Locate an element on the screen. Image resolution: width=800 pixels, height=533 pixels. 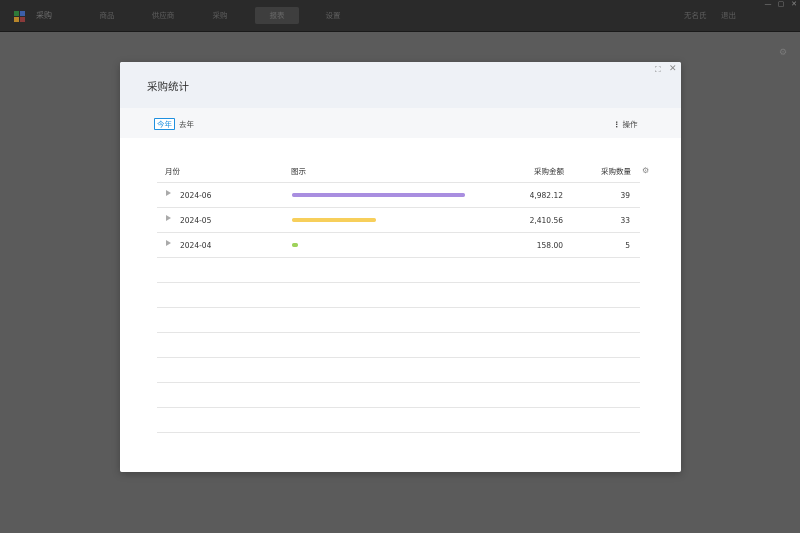
table-row: 2024-06 4,982.12 39 is located at coordinates (398, 195).